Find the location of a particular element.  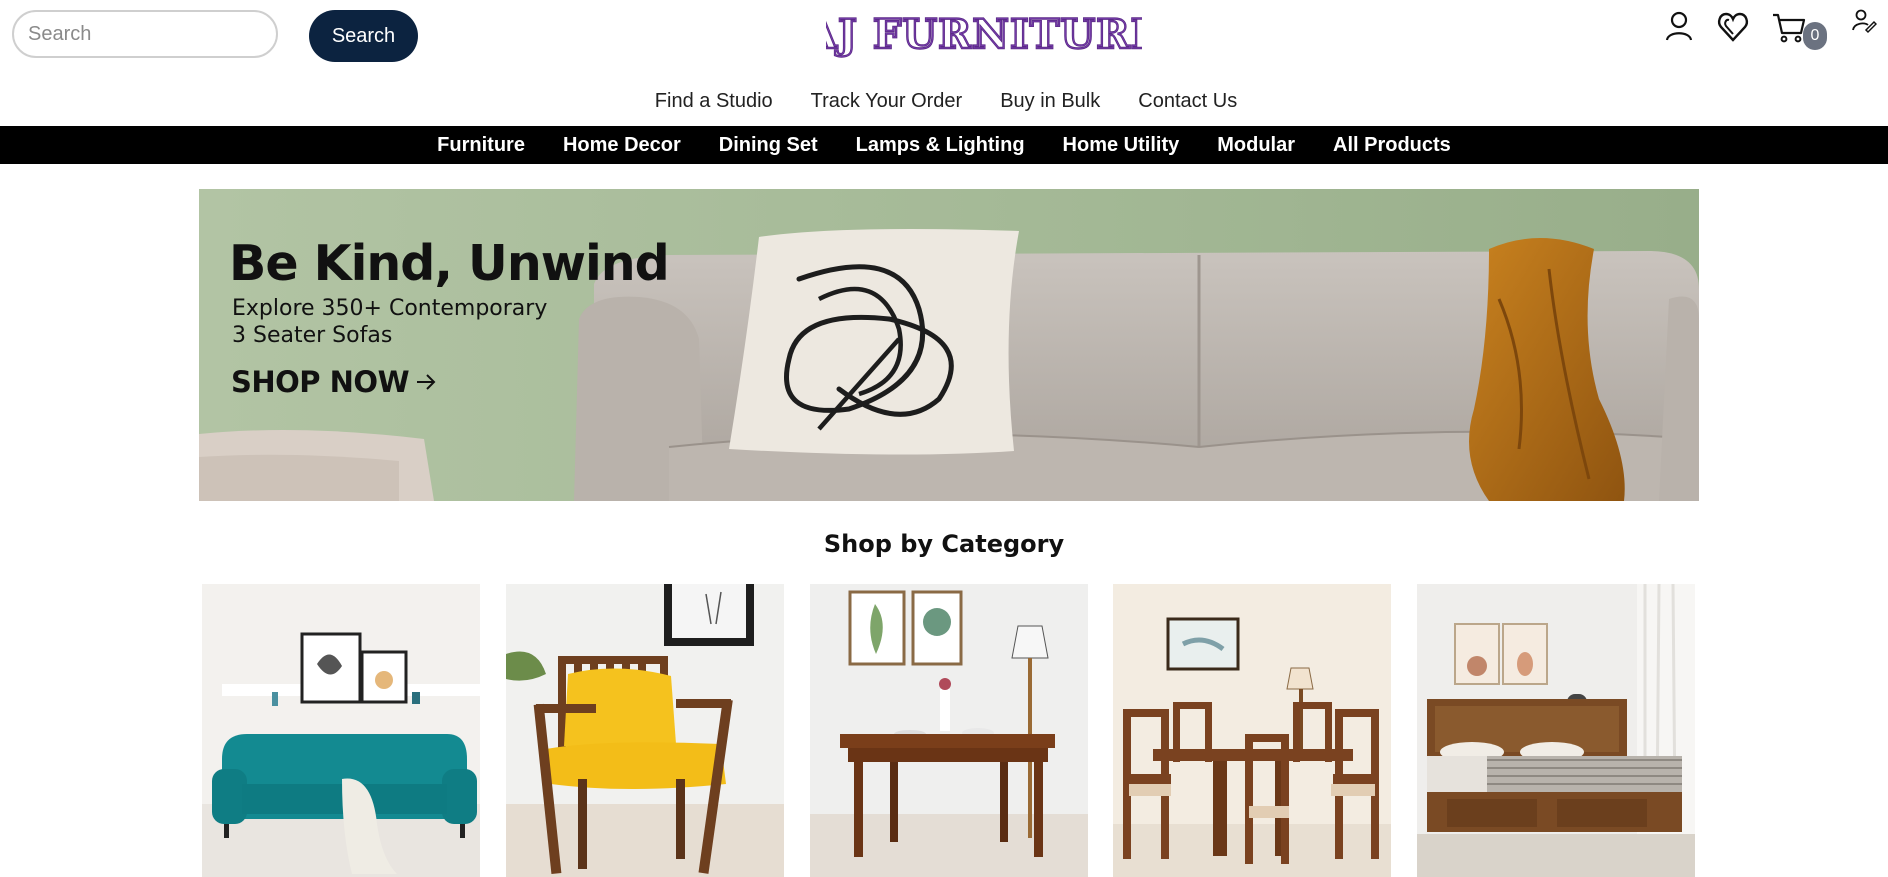

logo-wordmark: AJ FURNITURE AJ FURNITURE is located at coordinates (983, 34).